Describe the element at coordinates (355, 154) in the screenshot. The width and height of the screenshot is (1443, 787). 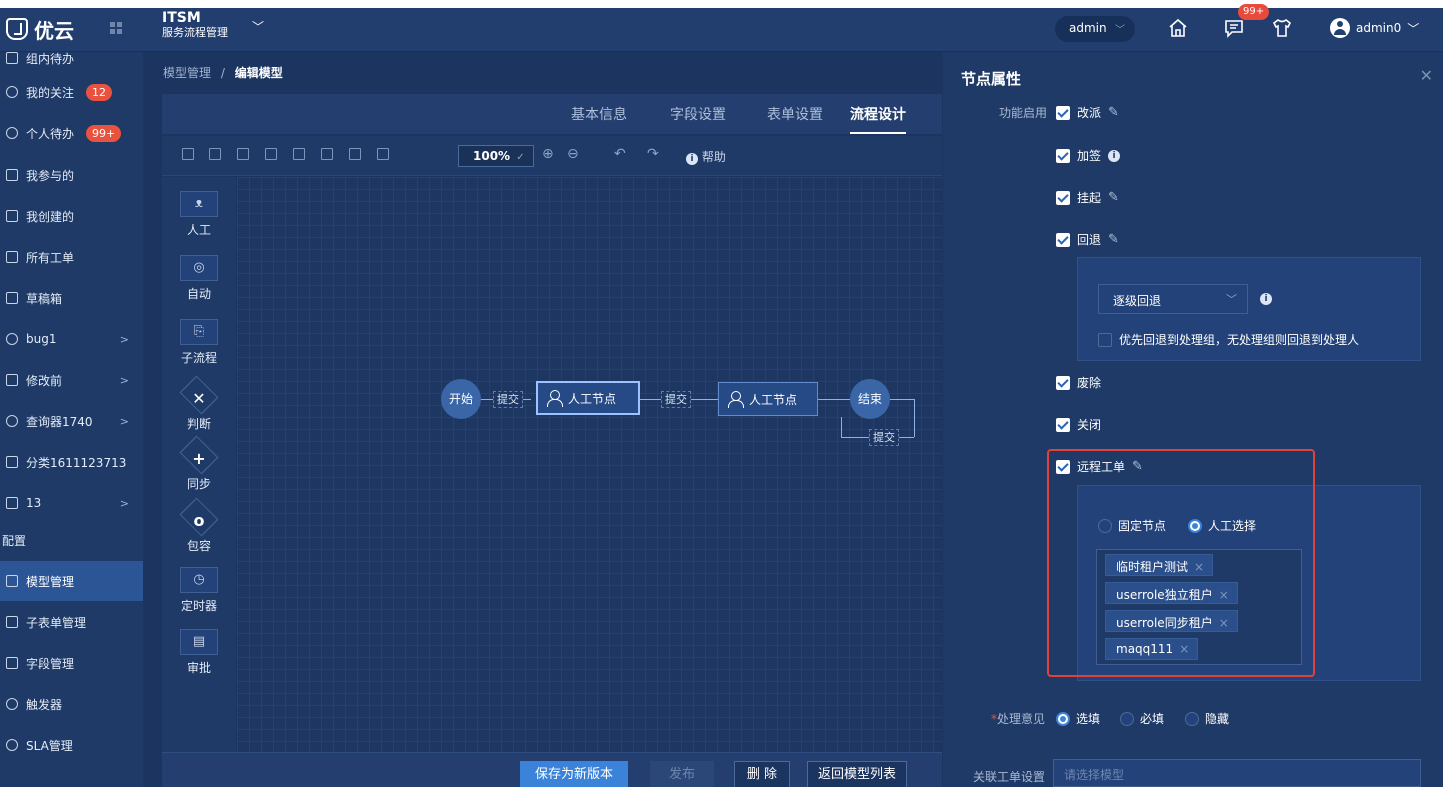
I see `distribute-h-icon` at that location.